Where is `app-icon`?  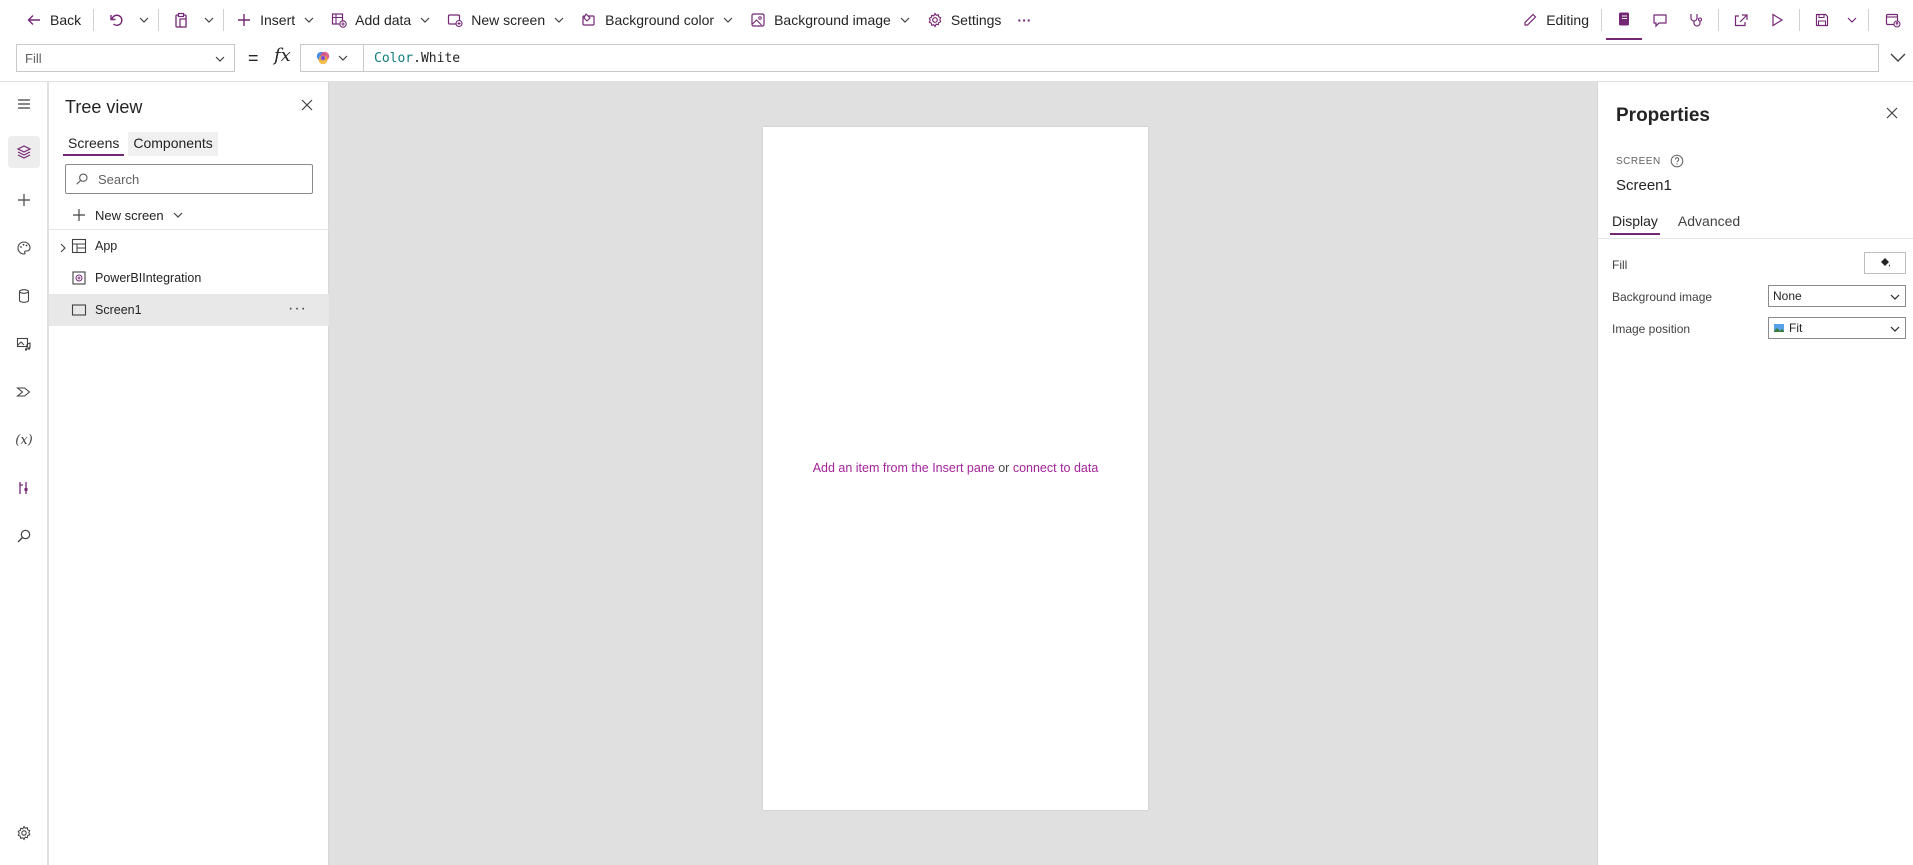
app-icon is located at coordinates (79, 246).